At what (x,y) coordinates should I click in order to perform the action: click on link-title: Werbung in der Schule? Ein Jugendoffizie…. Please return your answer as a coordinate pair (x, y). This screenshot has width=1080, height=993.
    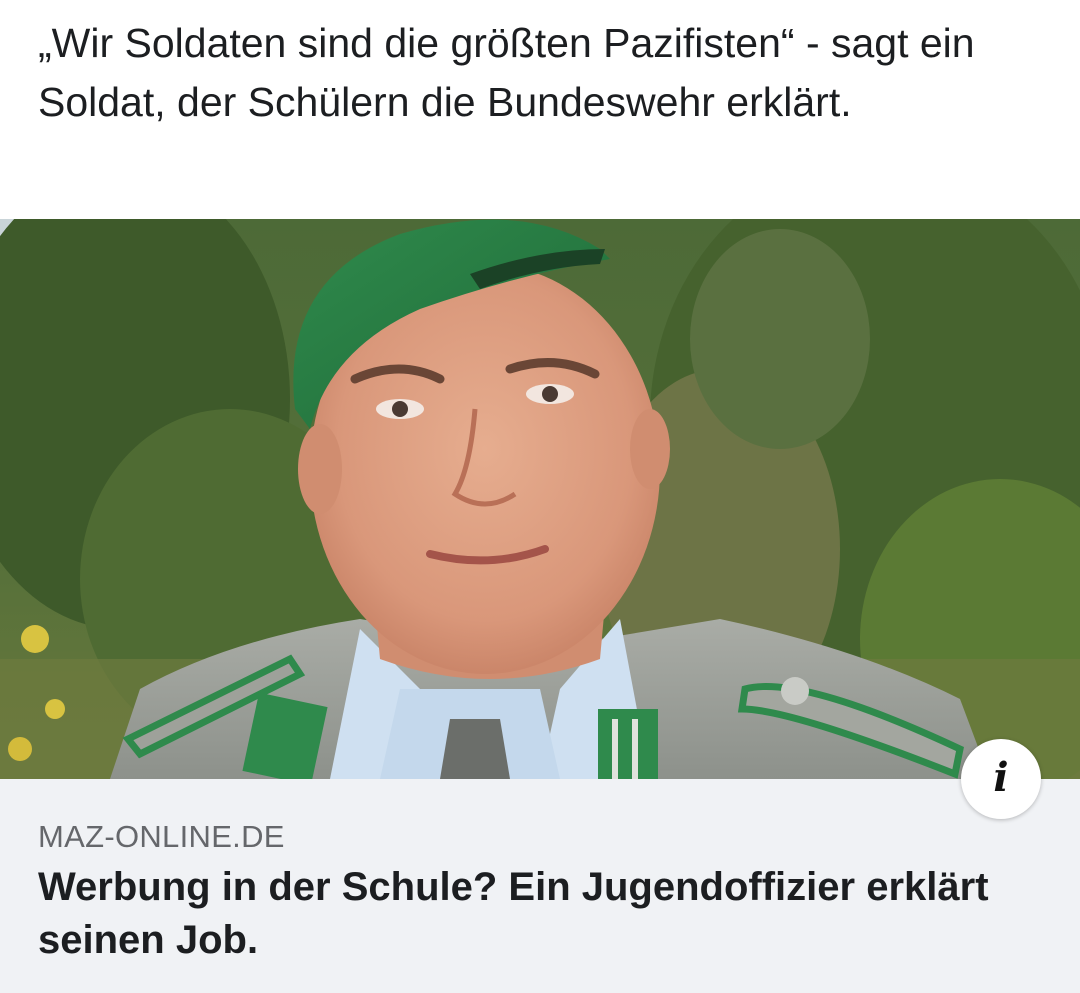
    Looking at the image, I should click on (538, 914).